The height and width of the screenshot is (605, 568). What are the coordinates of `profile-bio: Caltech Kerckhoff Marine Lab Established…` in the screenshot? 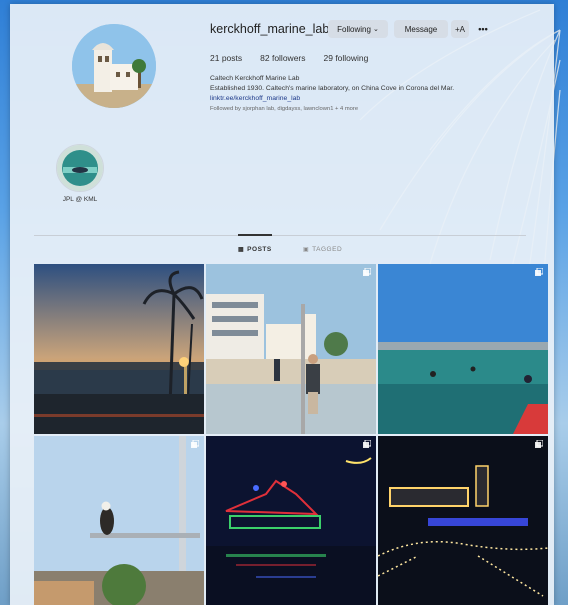 It's located at (332, 94).